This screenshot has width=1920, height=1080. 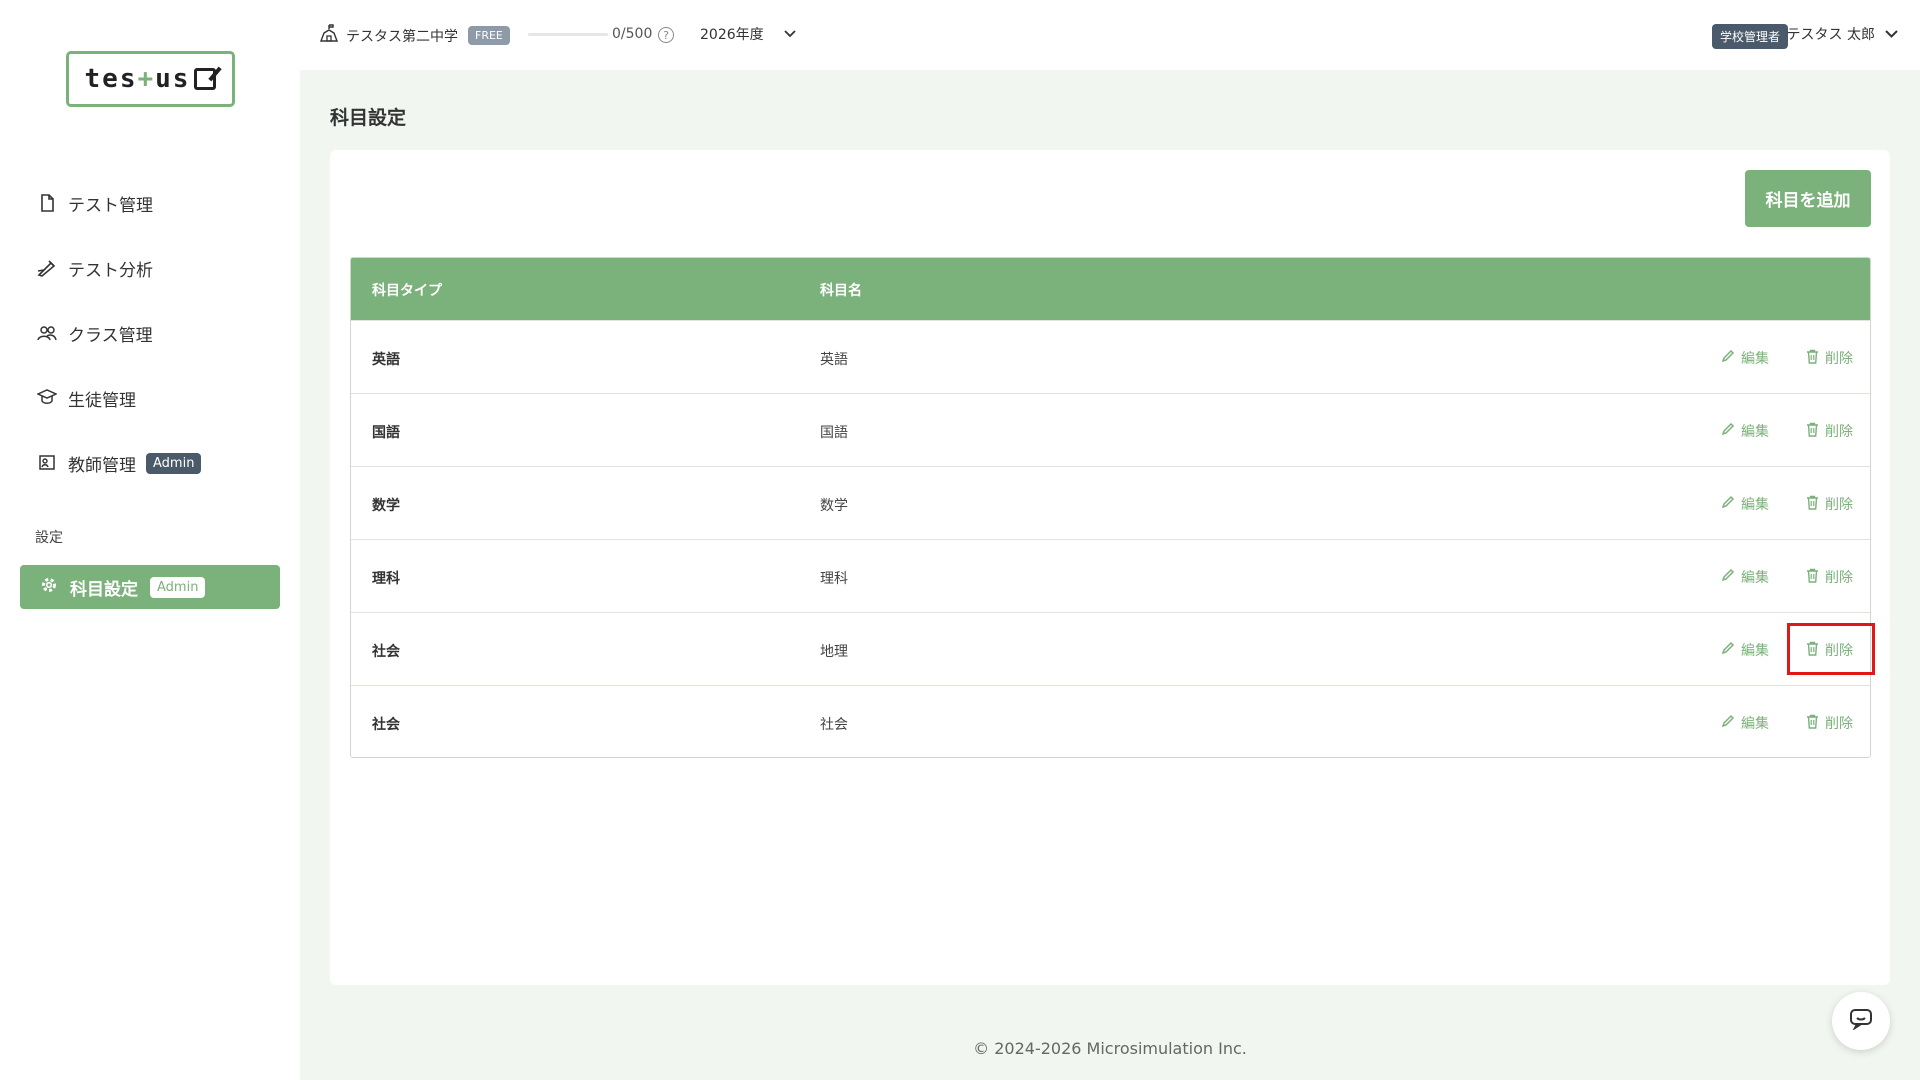 I want to click on sidebar-item-student-management: 生徒管理, so click(x=86, y=398).